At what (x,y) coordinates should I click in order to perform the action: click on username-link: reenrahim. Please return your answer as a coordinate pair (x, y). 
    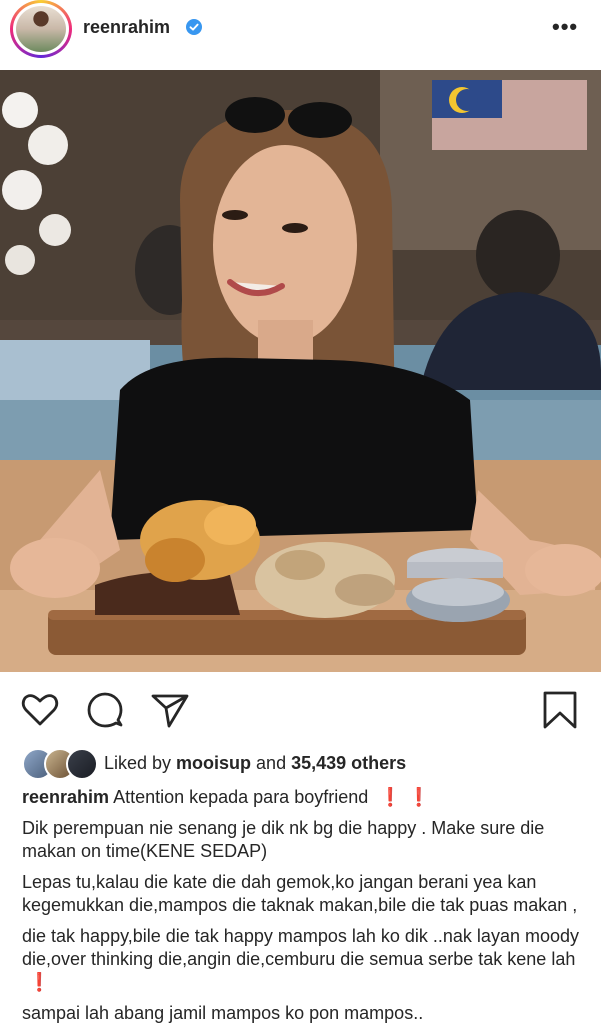
    Looking at the image, I should click on (126, 27).